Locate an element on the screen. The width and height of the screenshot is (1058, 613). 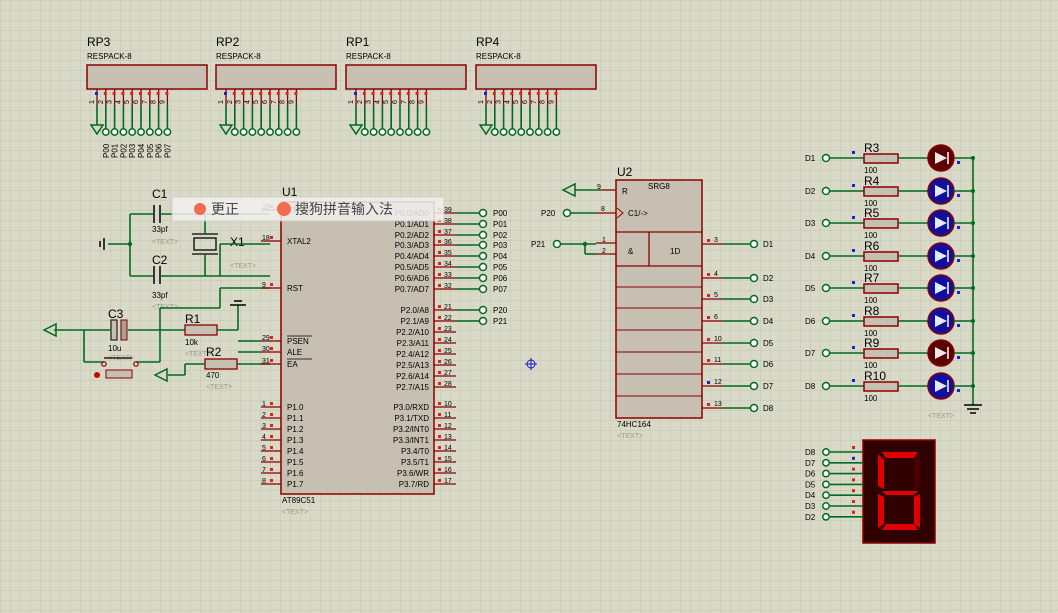
ime-logo-icon is located at coordinates (200, 209).